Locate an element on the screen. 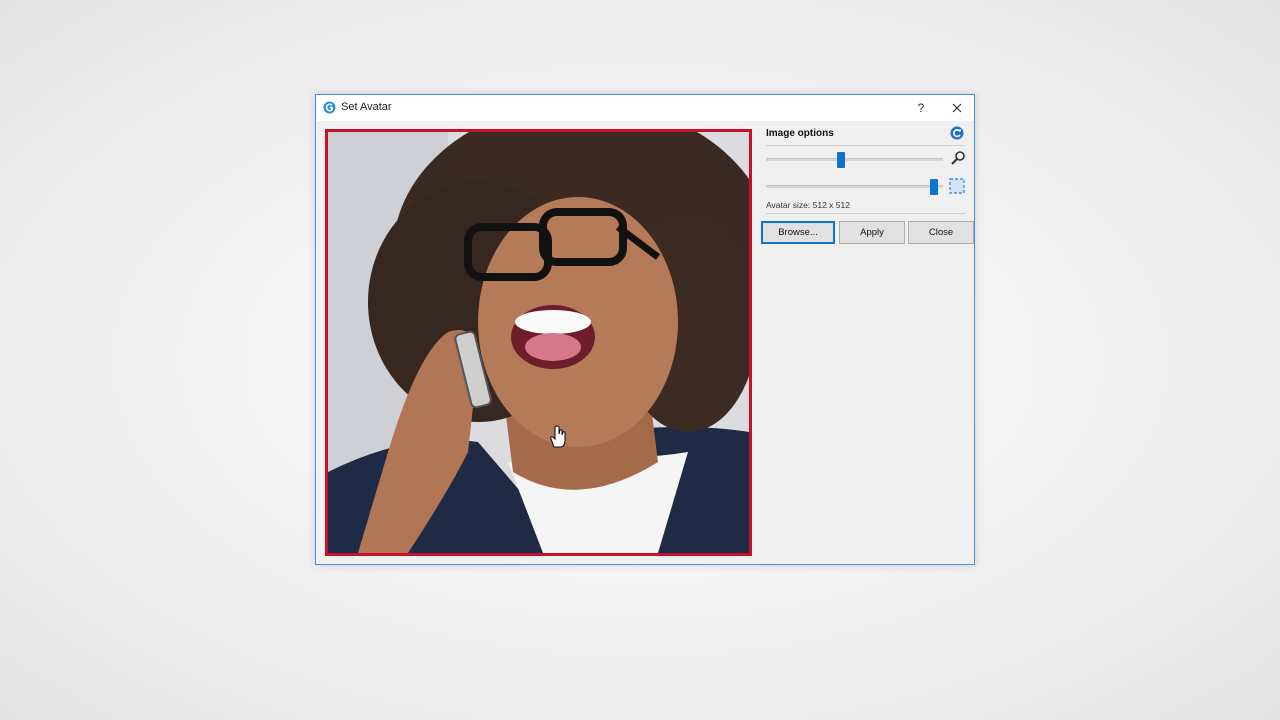  image-options-heading: Image options is located at coordinates (800, 133).